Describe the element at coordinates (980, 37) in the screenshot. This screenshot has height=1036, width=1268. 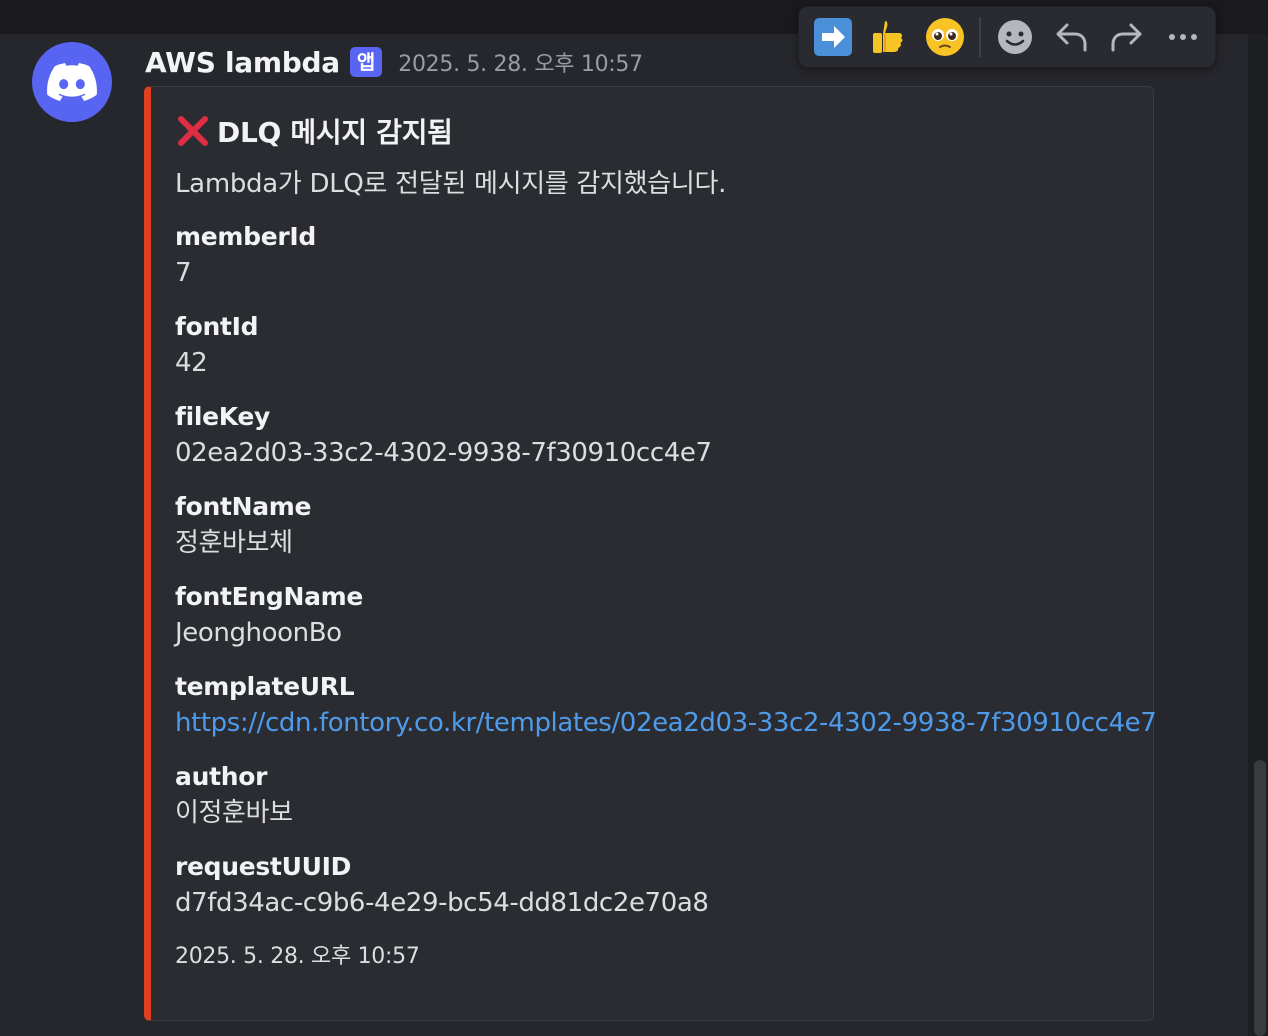
I see `toolbar-divider` at that location.